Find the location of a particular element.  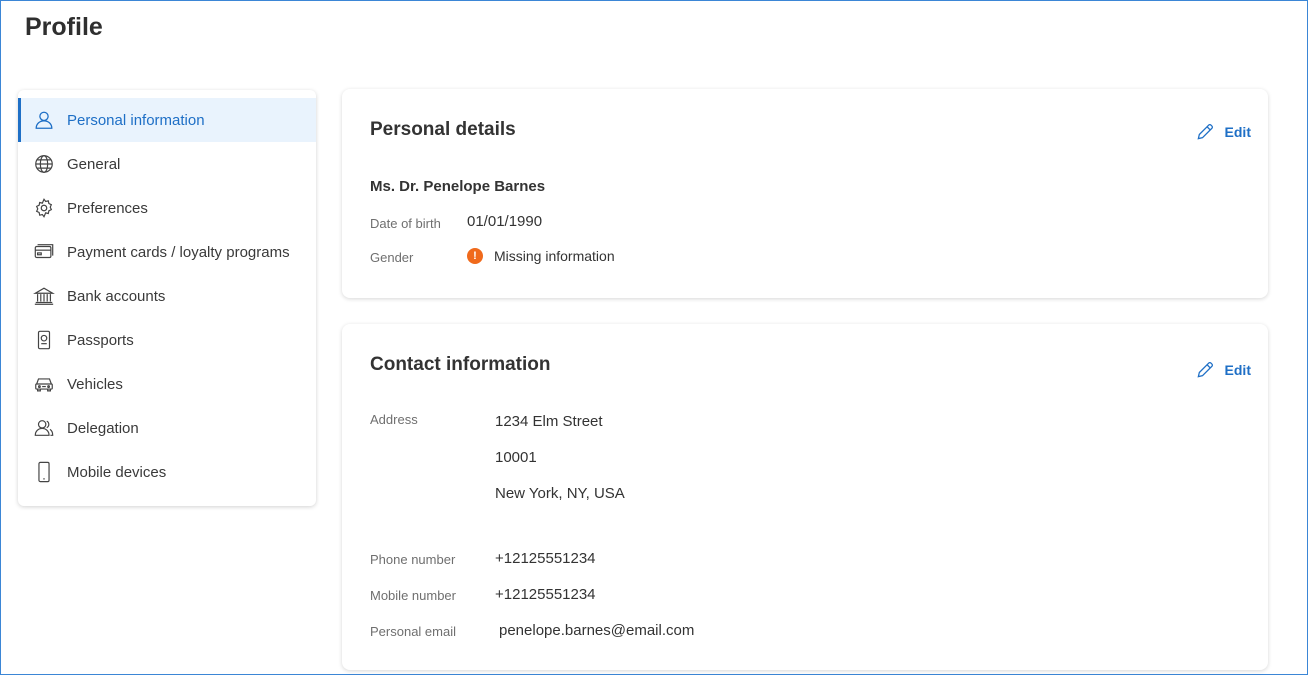

gender-missing-text: Missing information is located at coordinates (554, 256).